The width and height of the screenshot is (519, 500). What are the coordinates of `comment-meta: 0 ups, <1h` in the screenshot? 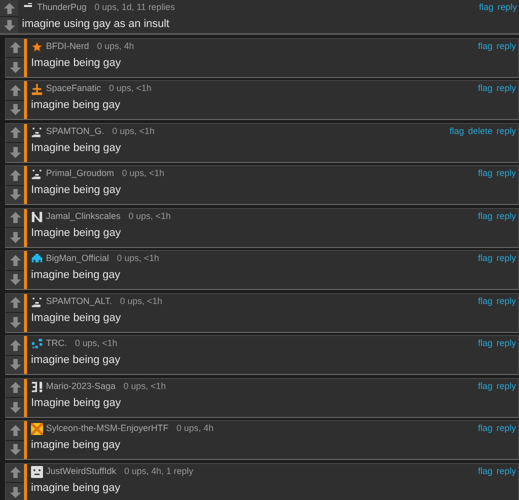 It's located at (130, 89).